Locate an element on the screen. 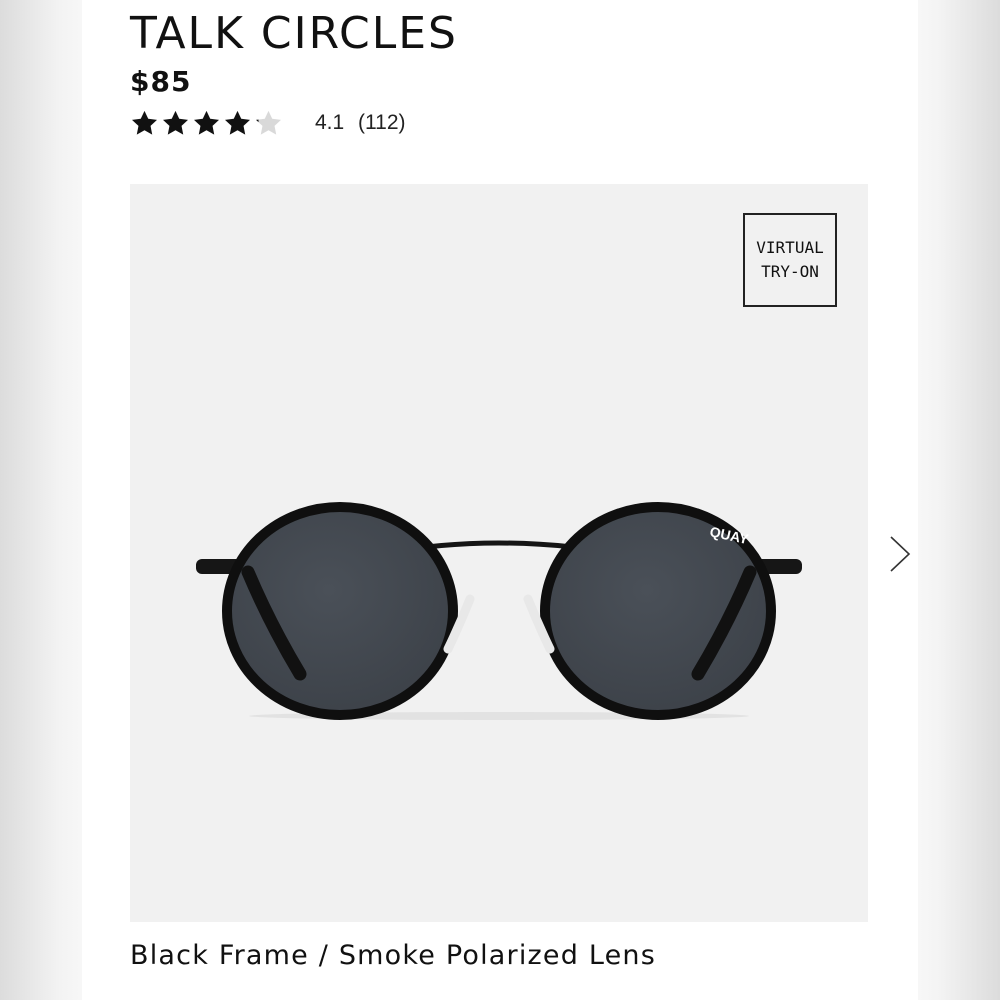 The image size is (1000, 1000). chevron-right-icon is located at coordinates (899, 554).